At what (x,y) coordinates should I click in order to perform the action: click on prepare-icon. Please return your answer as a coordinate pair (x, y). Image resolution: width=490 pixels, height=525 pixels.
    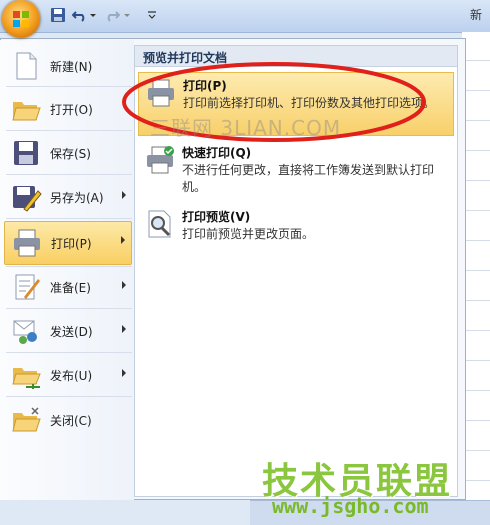
    Looking at the image, I should click on (27, 287).